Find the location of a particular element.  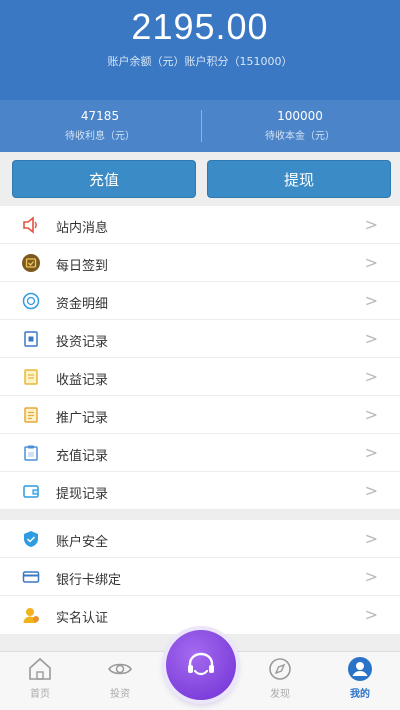

fund-detail-icon is located at coordinates (31, 301).